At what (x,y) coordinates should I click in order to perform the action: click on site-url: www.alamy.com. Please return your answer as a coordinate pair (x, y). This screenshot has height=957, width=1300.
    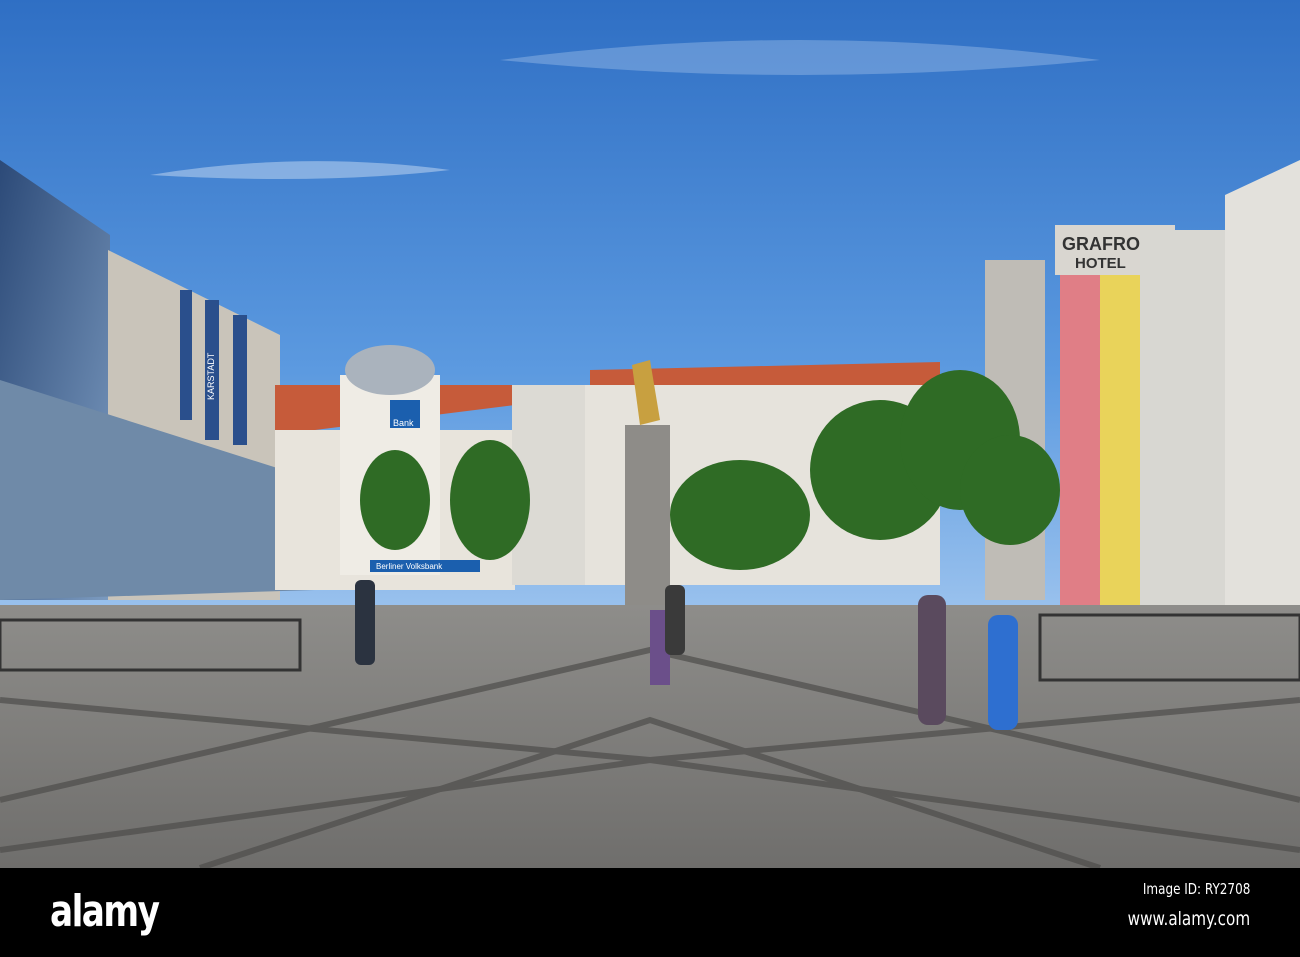
    Looking at the image, I should click on (1188, 919).